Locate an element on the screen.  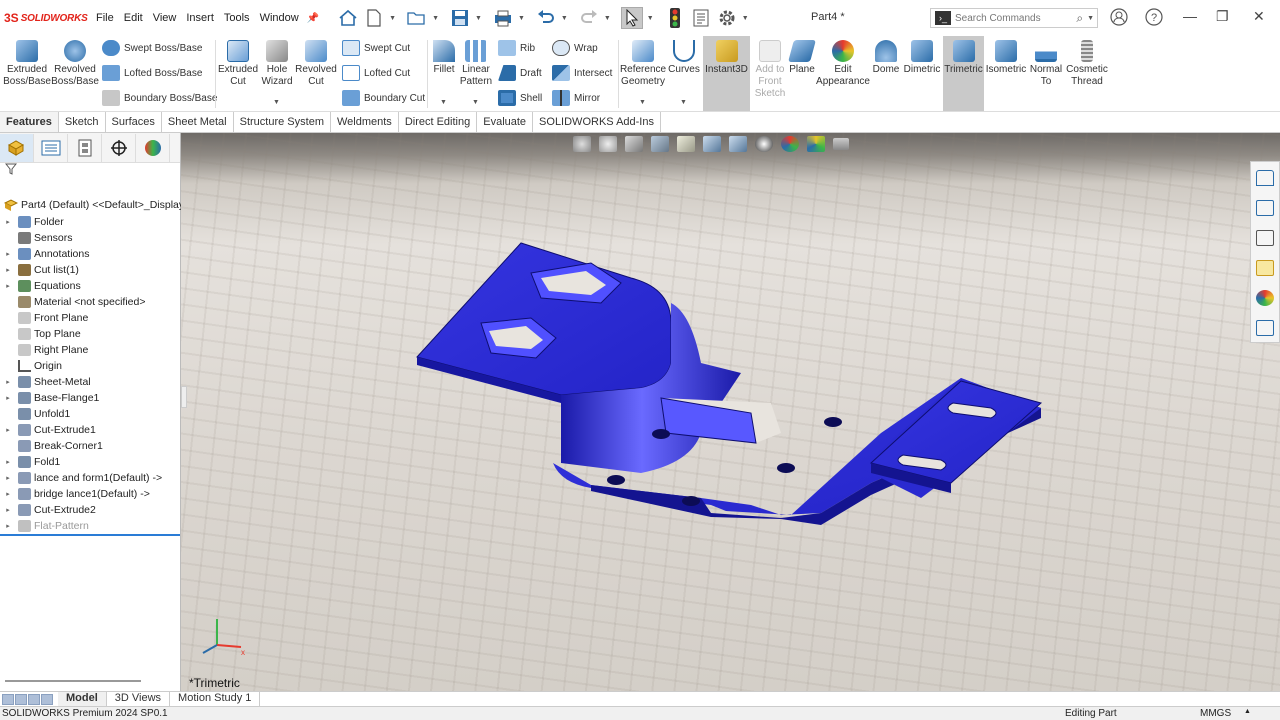
user-account-icon is located at coordinates (1119, 18).